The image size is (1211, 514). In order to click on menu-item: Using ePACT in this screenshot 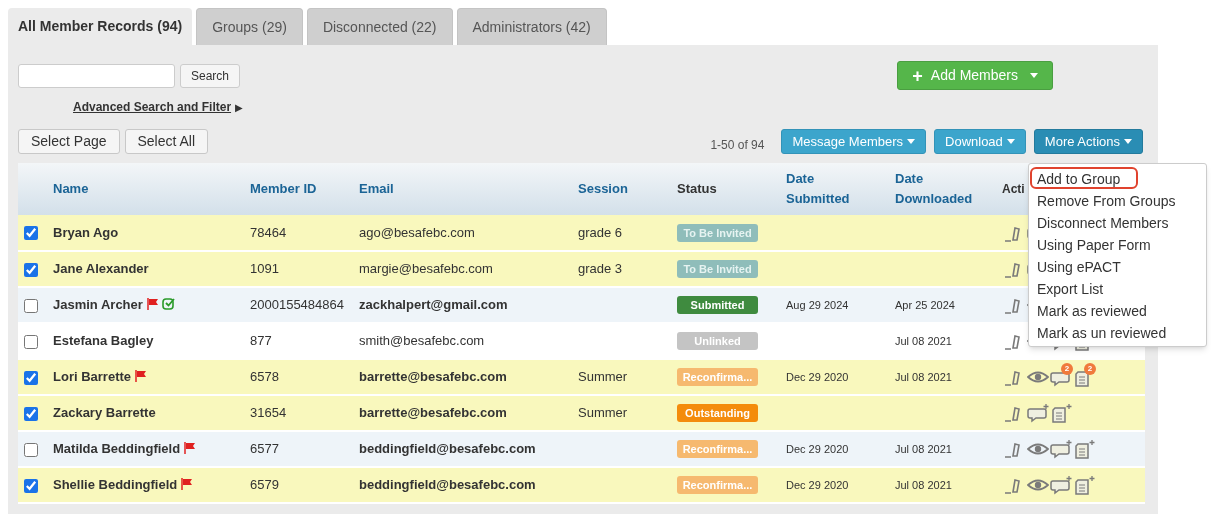, I will do `click(1117, 266)`.